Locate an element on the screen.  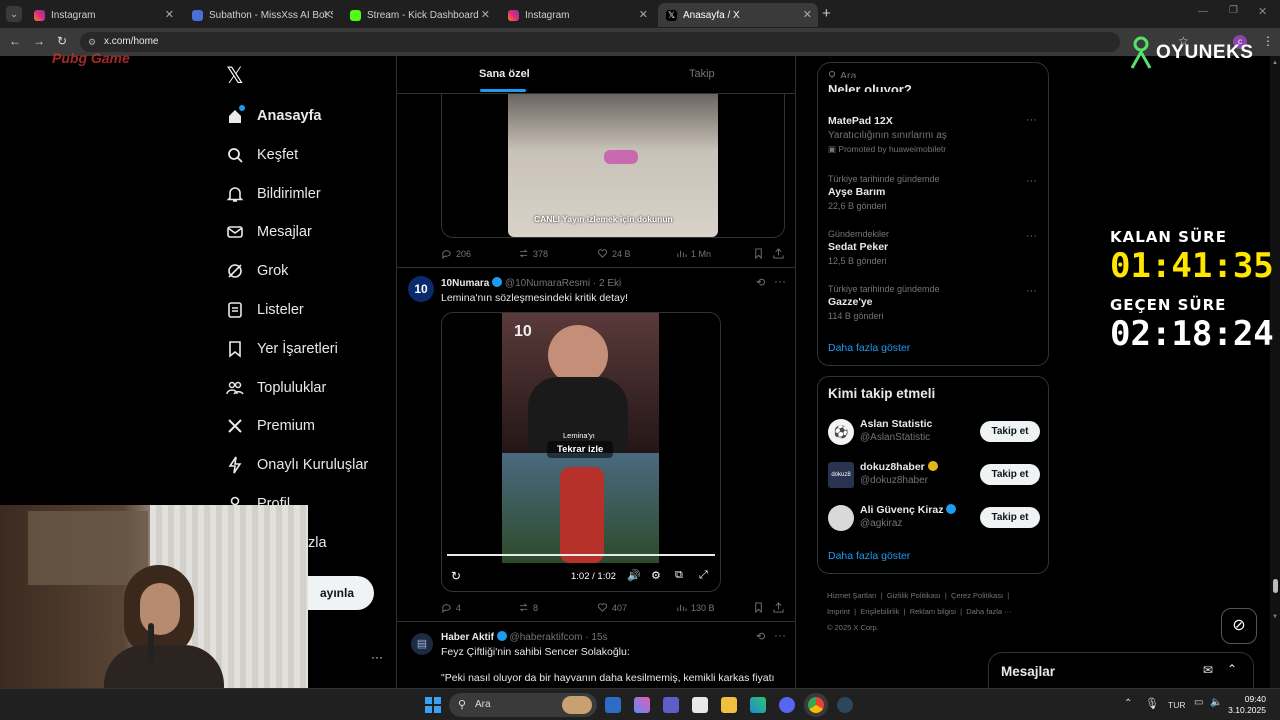
views-button: 1 Mn is located at coordinates (693, 253).